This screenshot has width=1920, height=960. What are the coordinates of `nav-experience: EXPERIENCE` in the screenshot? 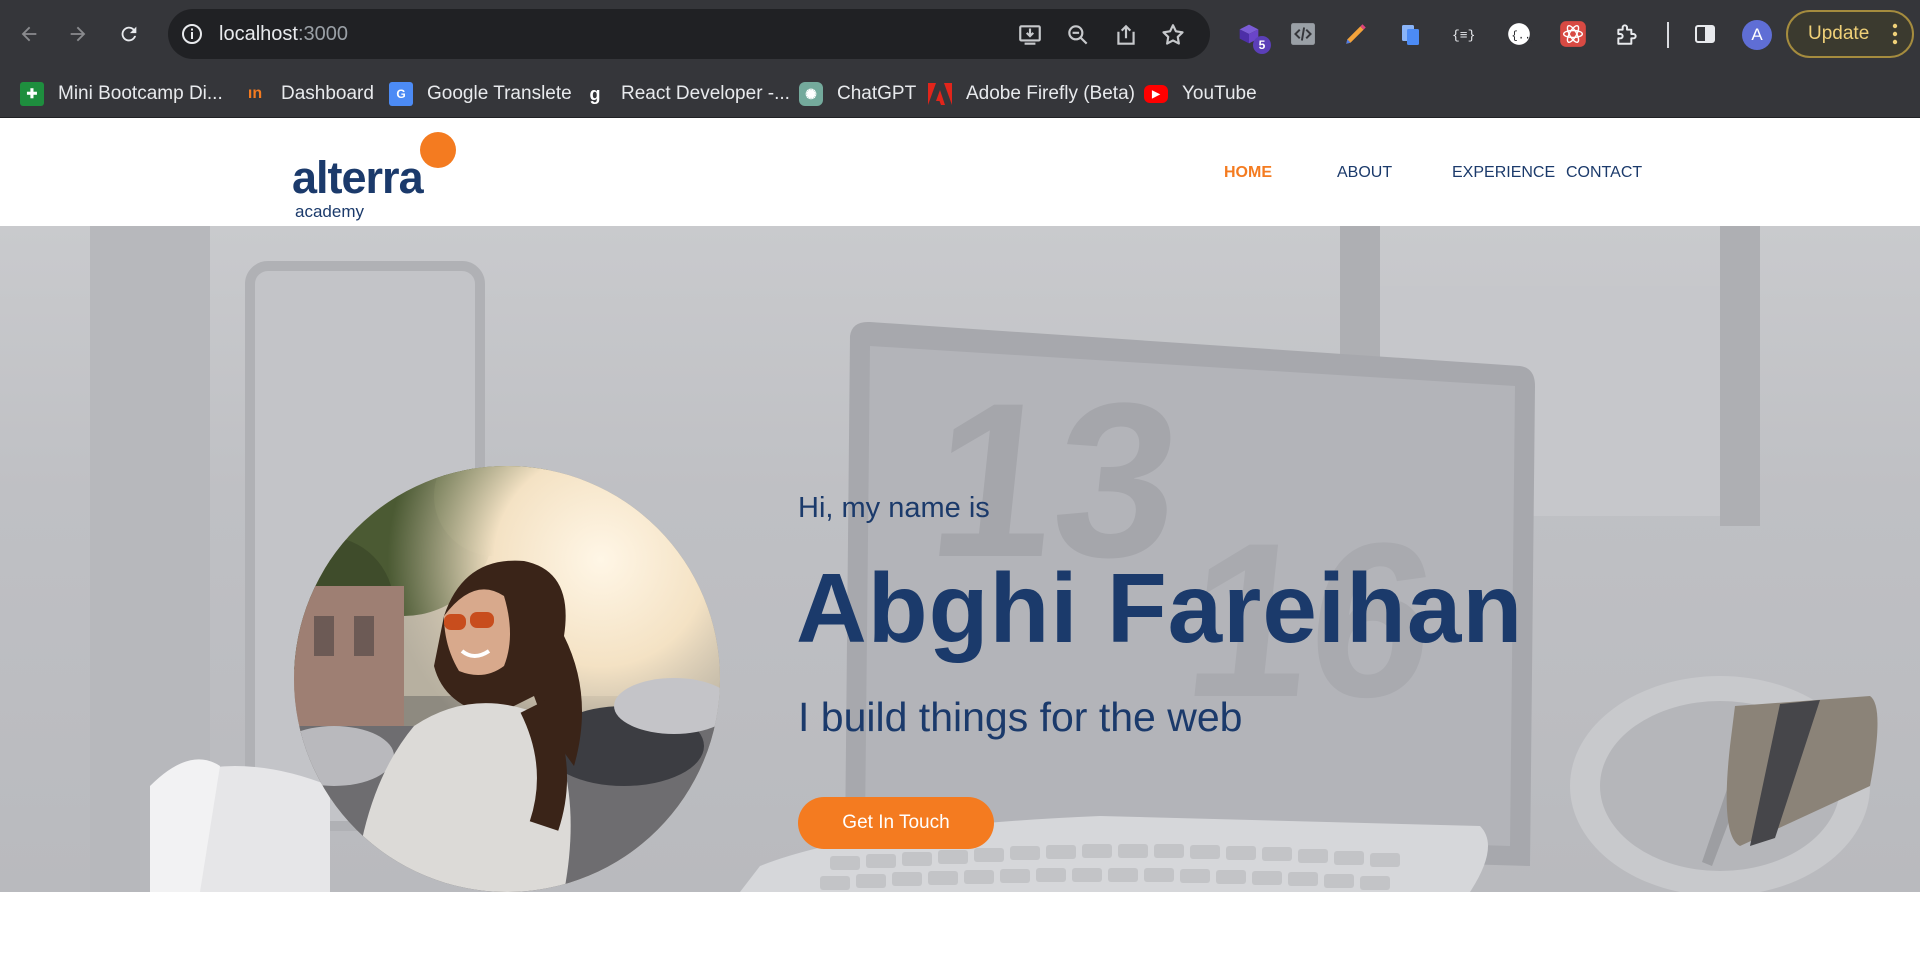 It's located at (1503, 173).